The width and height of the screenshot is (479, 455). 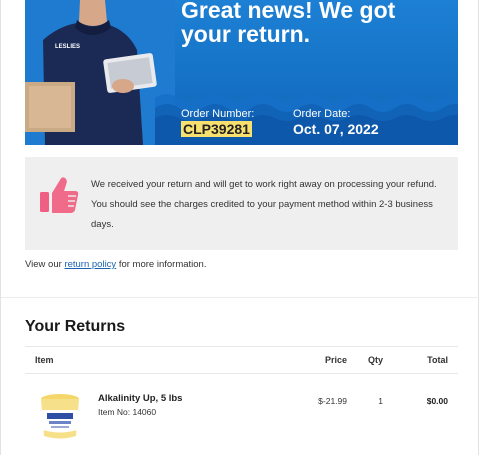 What do you see at coordinates (162, 264) in the screenshot?
I see `policy-suffix: for more information.` at bounding box center [162, 264].